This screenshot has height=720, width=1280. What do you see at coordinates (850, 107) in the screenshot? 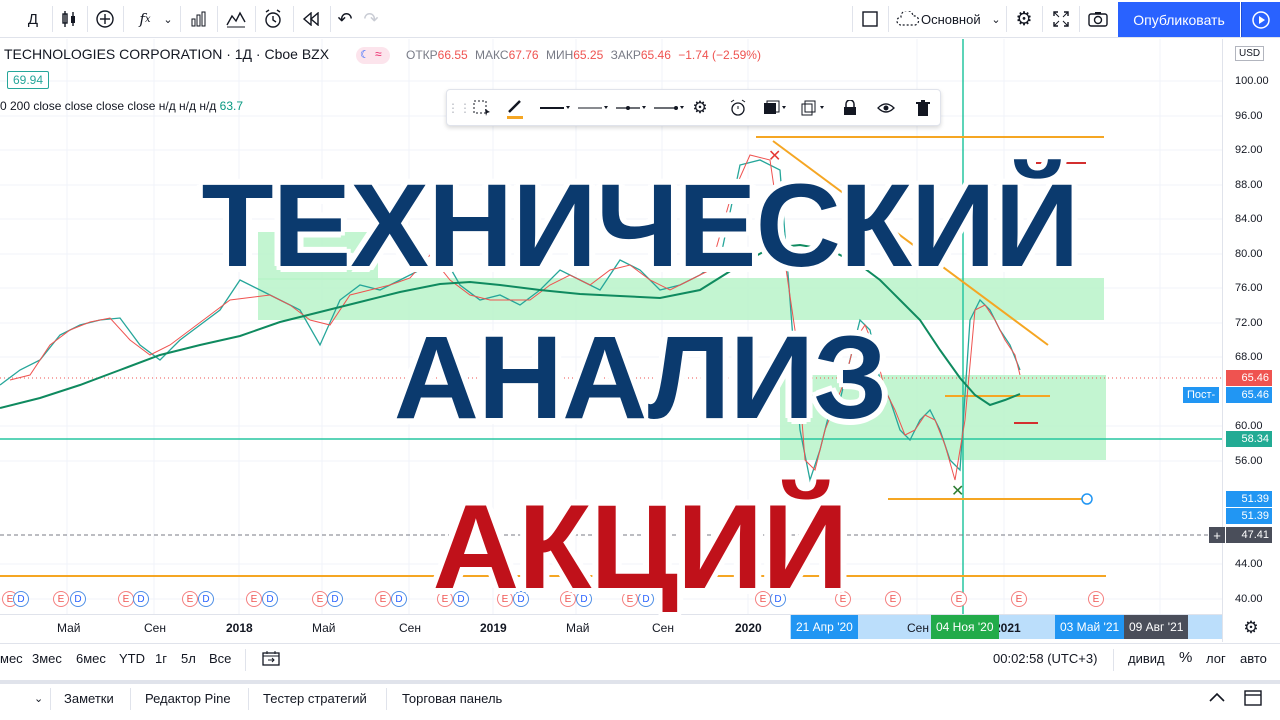
I see `lock-icon` at bounding box center [850, 107].